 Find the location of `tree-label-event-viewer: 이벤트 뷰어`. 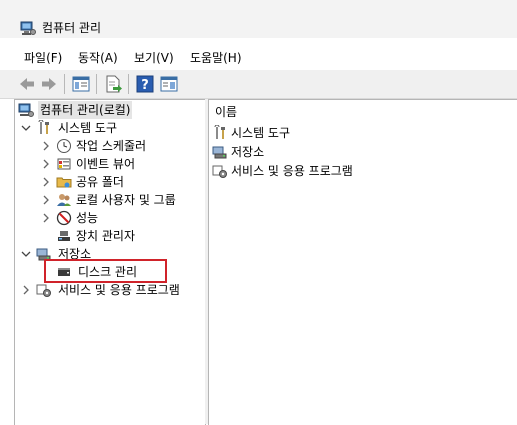

tree-label-event-viewer: 이벤트 뷰어 is located at coordinates (106, 164).